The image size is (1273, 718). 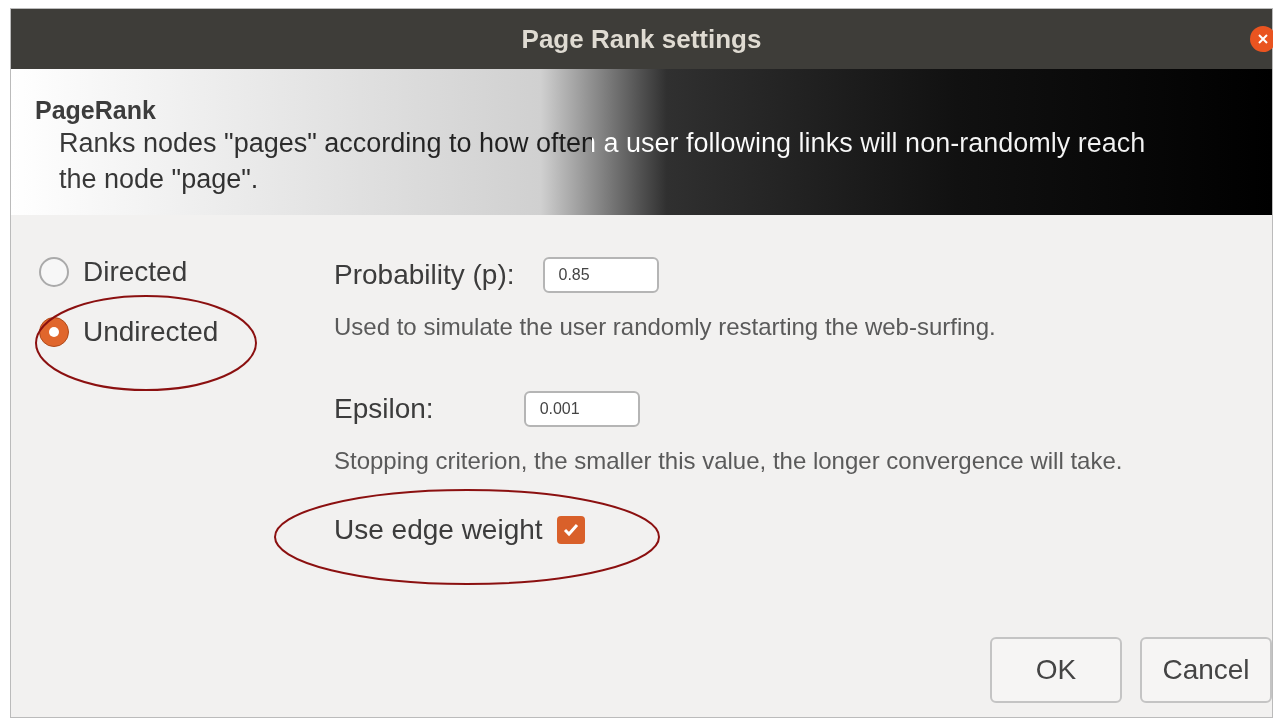 I want to click on dialog-button: OK, so click(x=1056, y=670).